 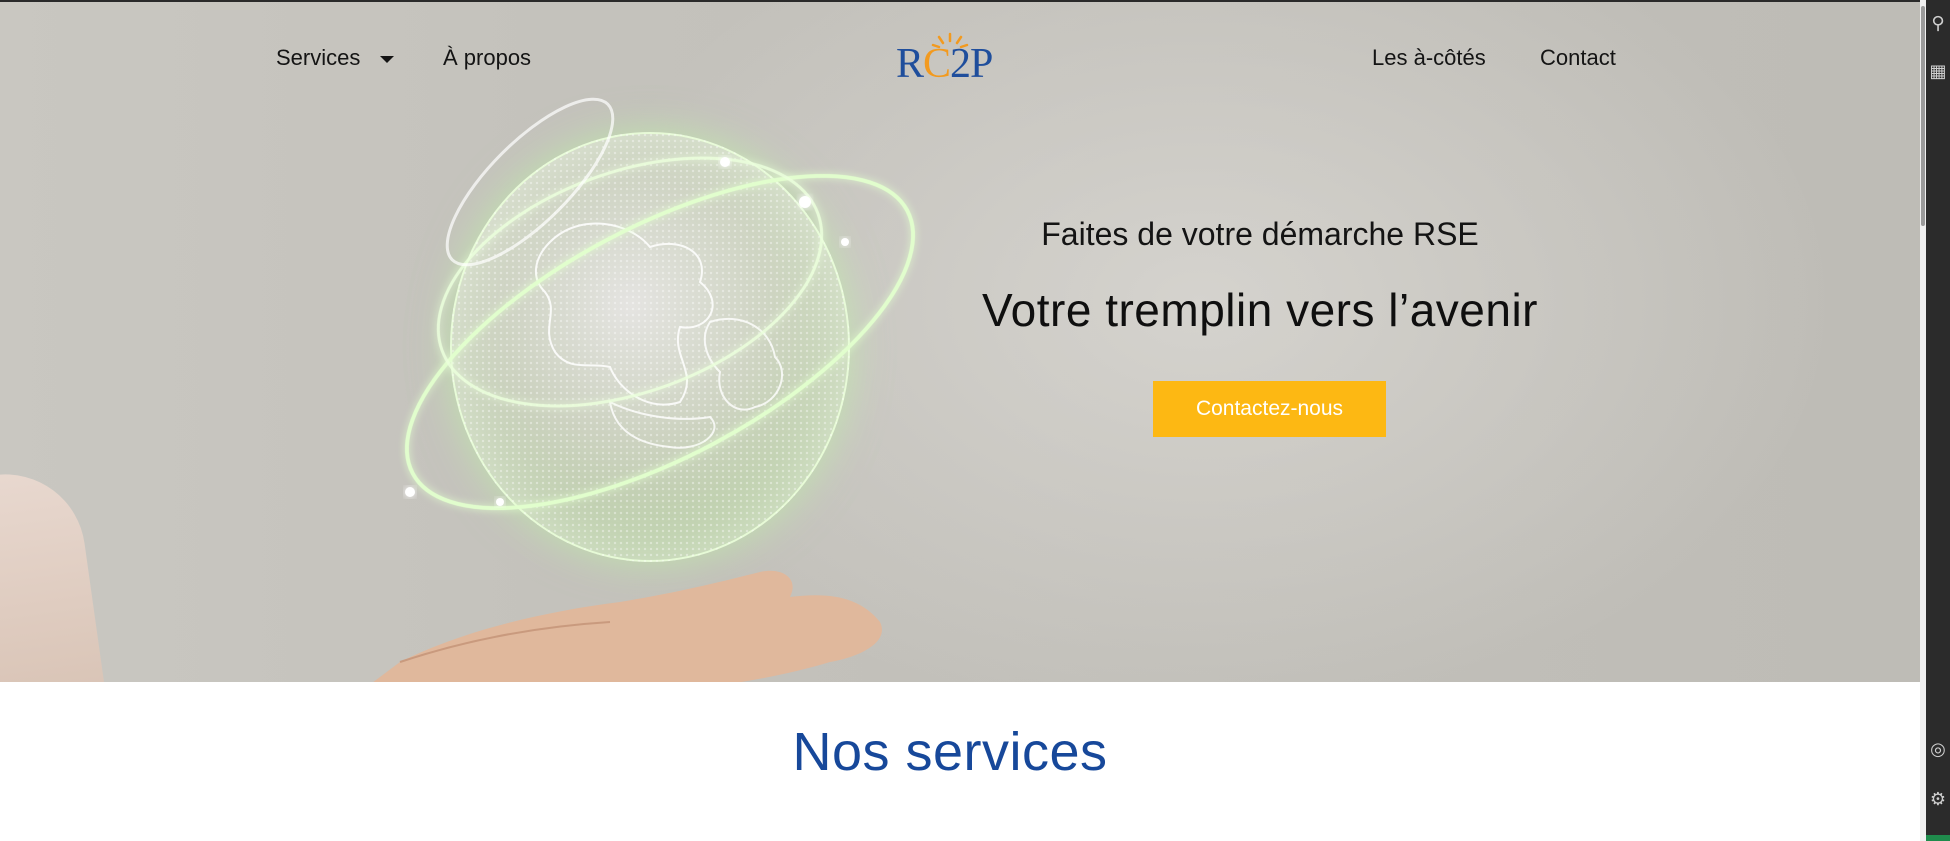 I want to click on logo-letter-c: C, so click(x=937, y=64).